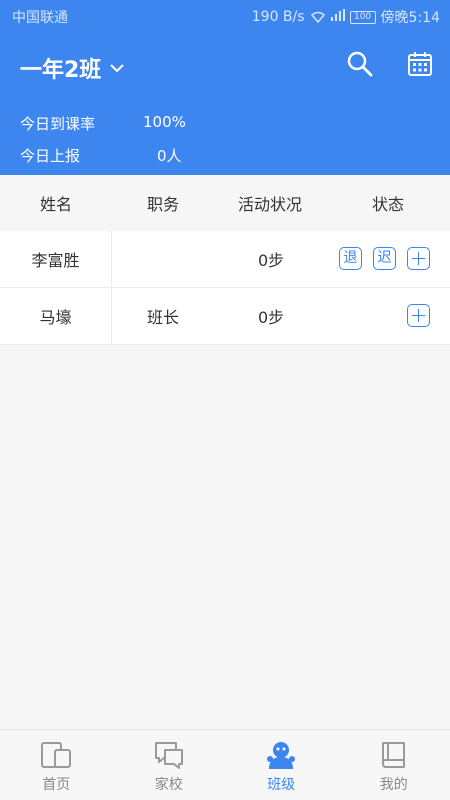 This screenshot has width=450, height=800. I want to click on bottom-tab-bar: 首页 家校 班级 我的, so click(225, 764).